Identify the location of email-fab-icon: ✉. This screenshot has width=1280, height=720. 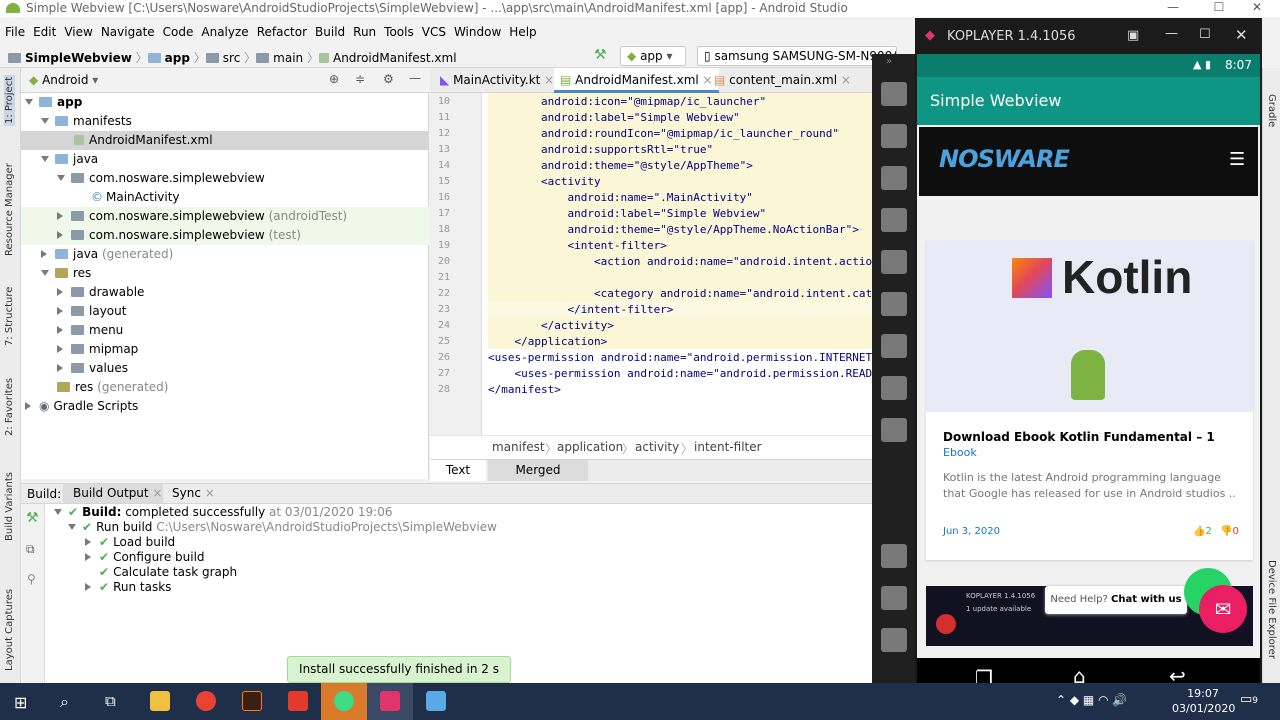
(1223, 609).